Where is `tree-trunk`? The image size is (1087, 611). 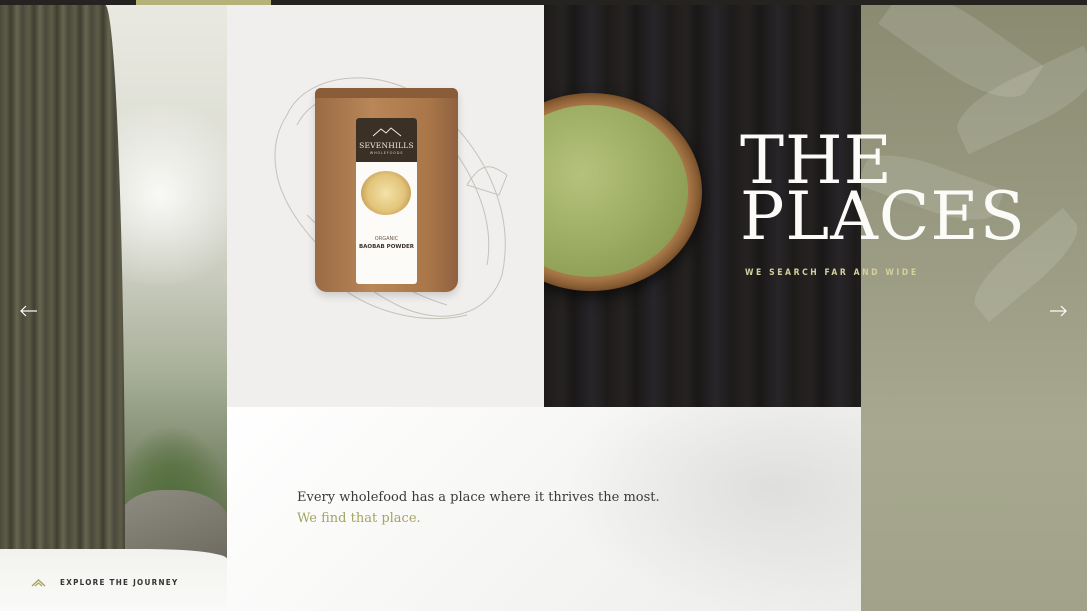
tree-trunk is located at coordinates (62, 282).